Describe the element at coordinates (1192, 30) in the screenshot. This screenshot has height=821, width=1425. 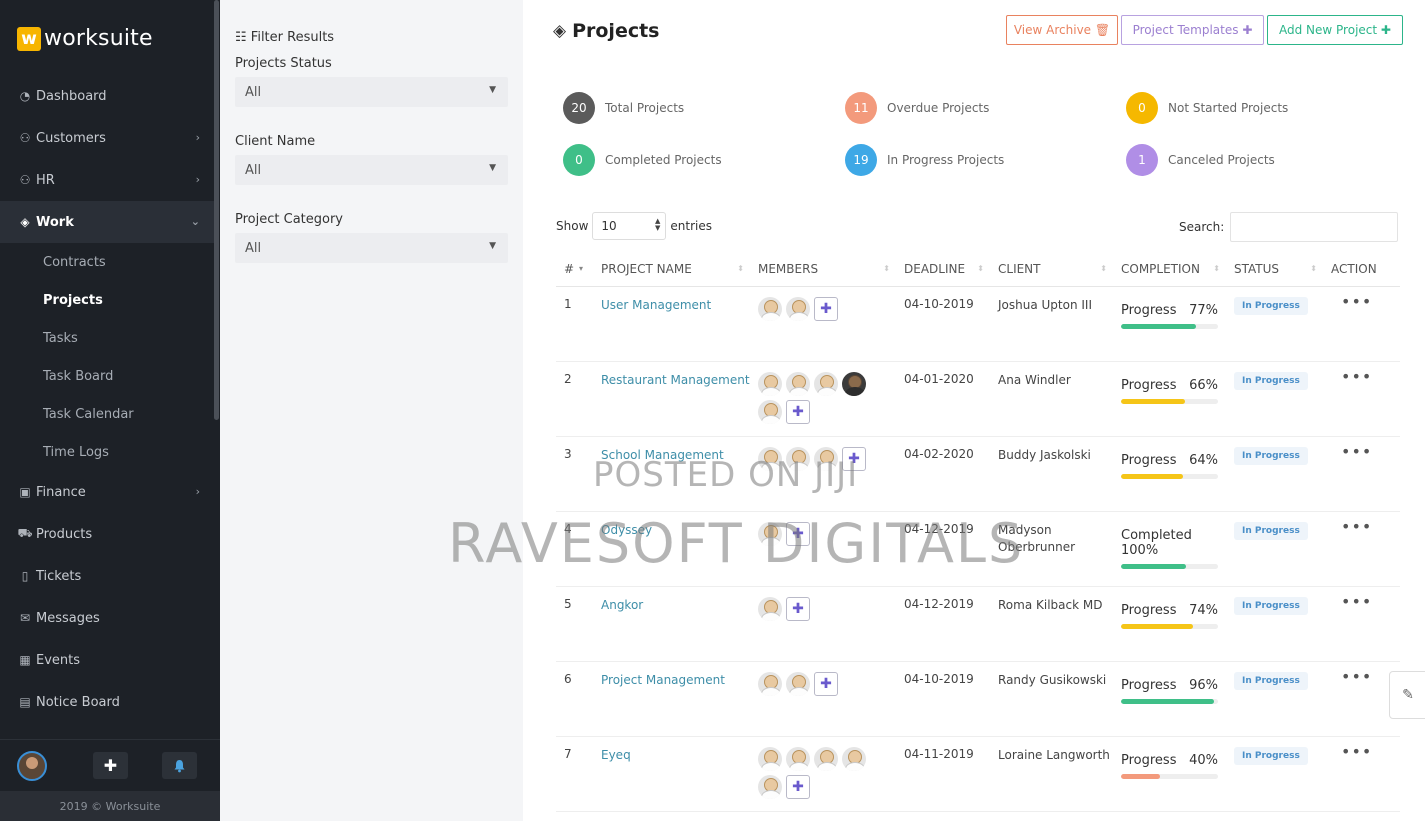
I see `project-templates-button: Project Templates ✚` at that location.